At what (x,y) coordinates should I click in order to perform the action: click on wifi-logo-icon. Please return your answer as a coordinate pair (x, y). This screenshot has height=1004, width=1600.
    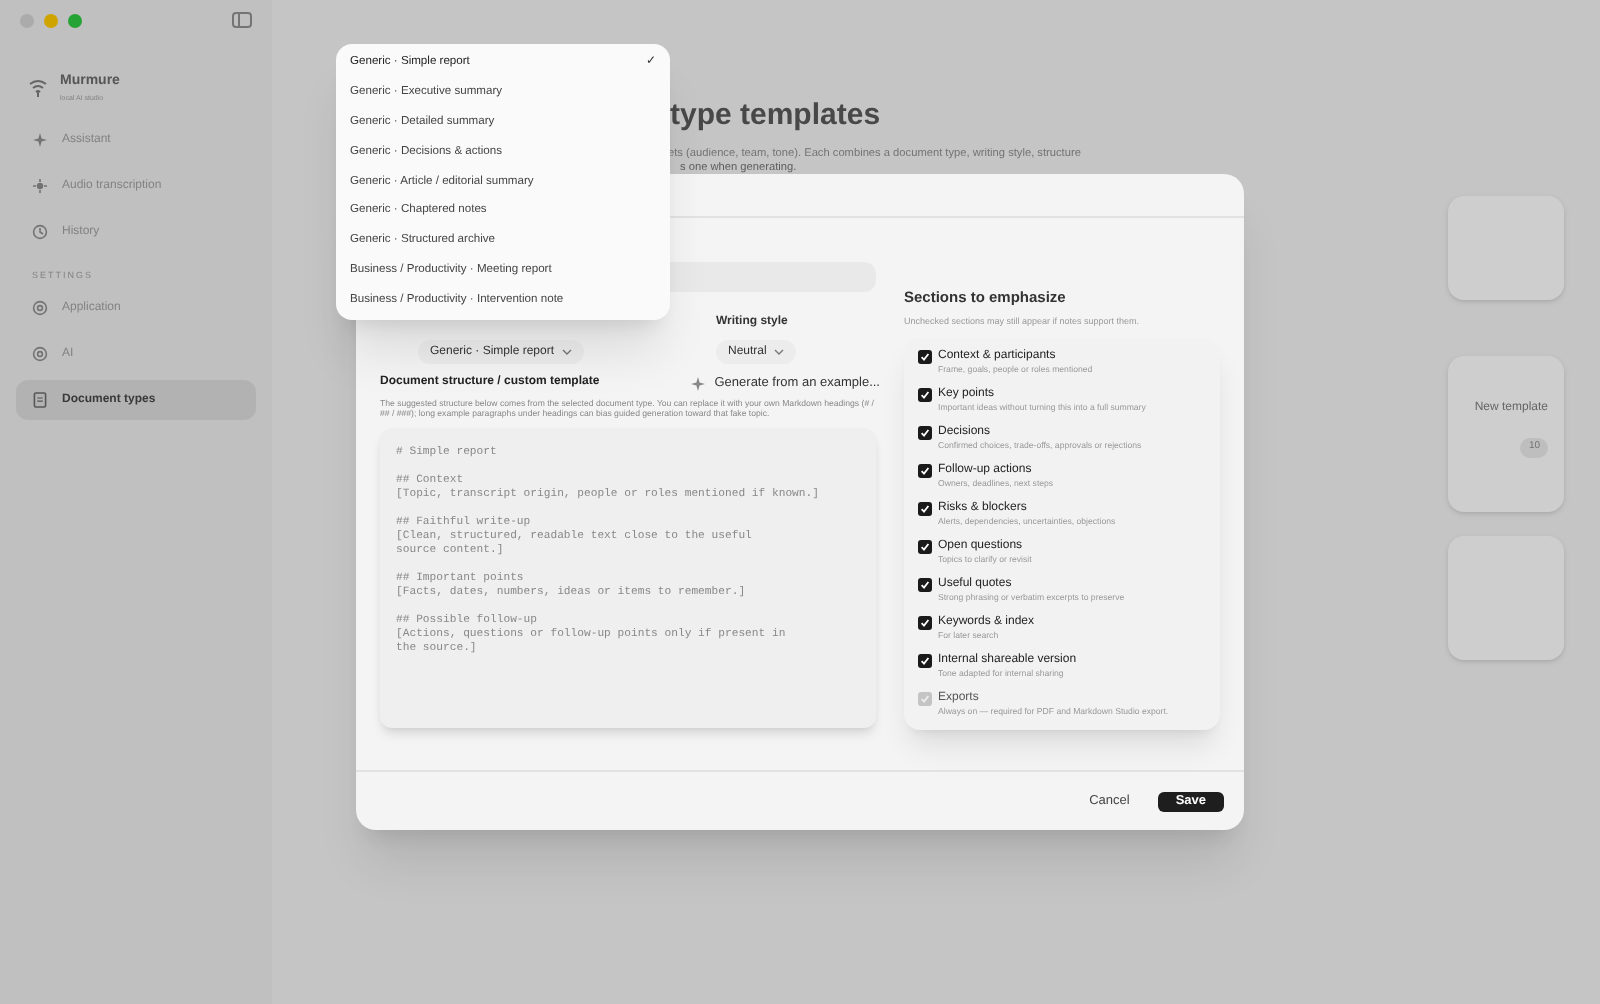
    Looking at the image, I should click on (38, 87).